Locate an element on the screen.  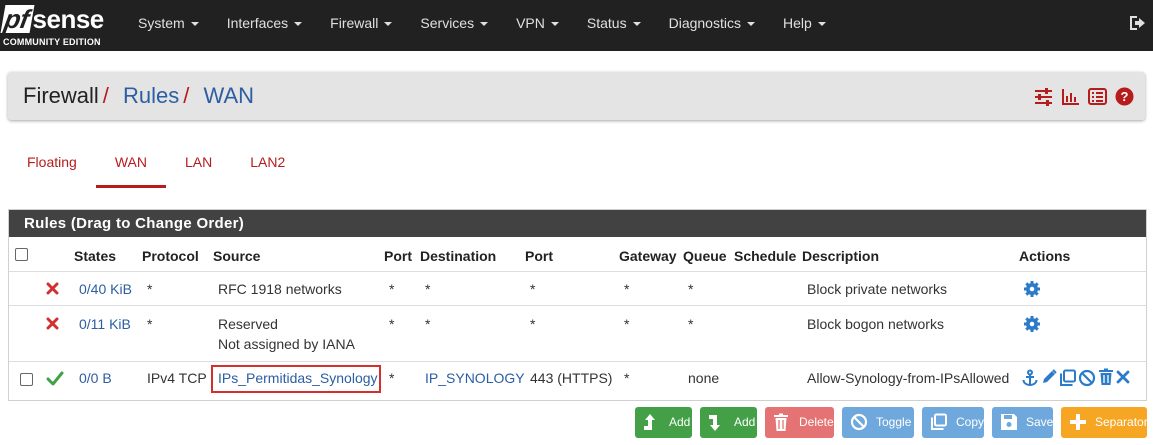
rules-panel-title: Rules (Drag to Change Order) is located at coordinates (577, 223).